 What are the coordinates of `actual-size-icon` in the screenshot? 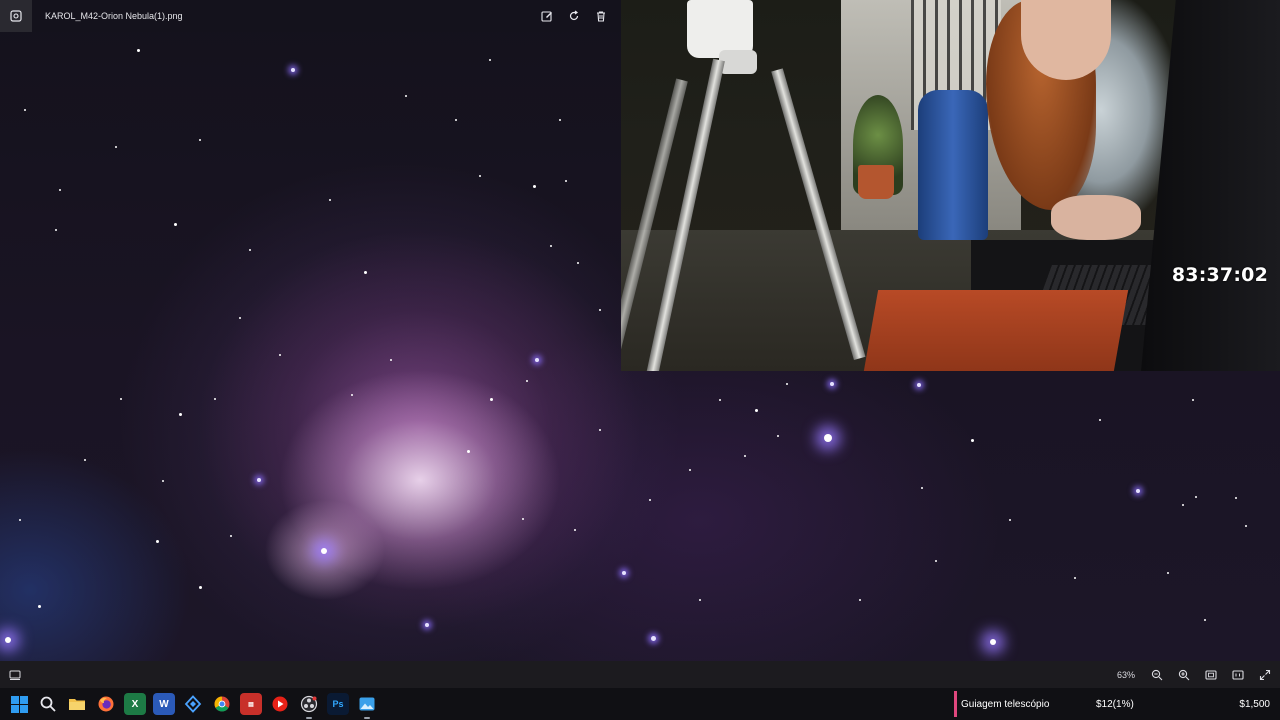 It's located at (1238, 675).